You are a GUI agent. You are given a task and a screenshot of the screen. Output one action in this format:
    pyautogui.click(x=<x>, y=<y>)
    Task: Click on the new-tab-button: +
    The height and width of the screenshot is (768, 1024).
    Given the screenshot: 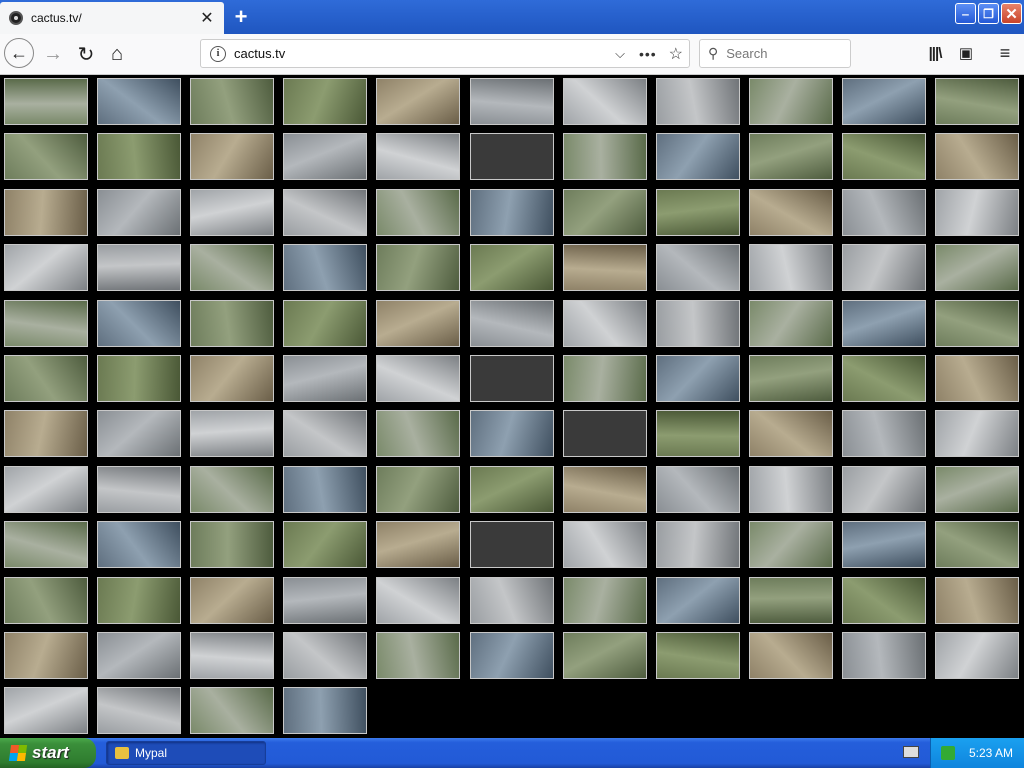 What is the action you would take?
    pyautogui.click(x=241, y=16)
    